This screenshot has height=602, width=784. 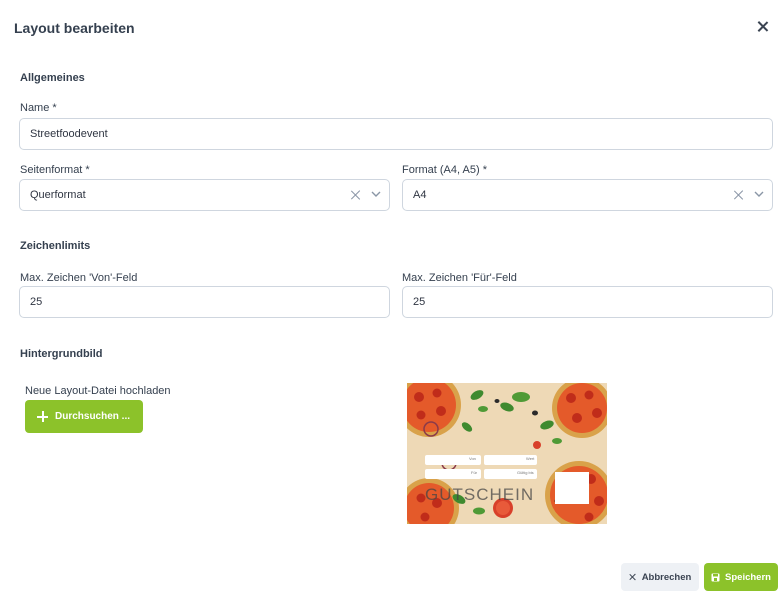 What do you see at coordinates (79, 278) in the screenshot?
I see `from-limit-label: Max. Zeichen 'Von'-Feld` at bounding box center [79, 278].